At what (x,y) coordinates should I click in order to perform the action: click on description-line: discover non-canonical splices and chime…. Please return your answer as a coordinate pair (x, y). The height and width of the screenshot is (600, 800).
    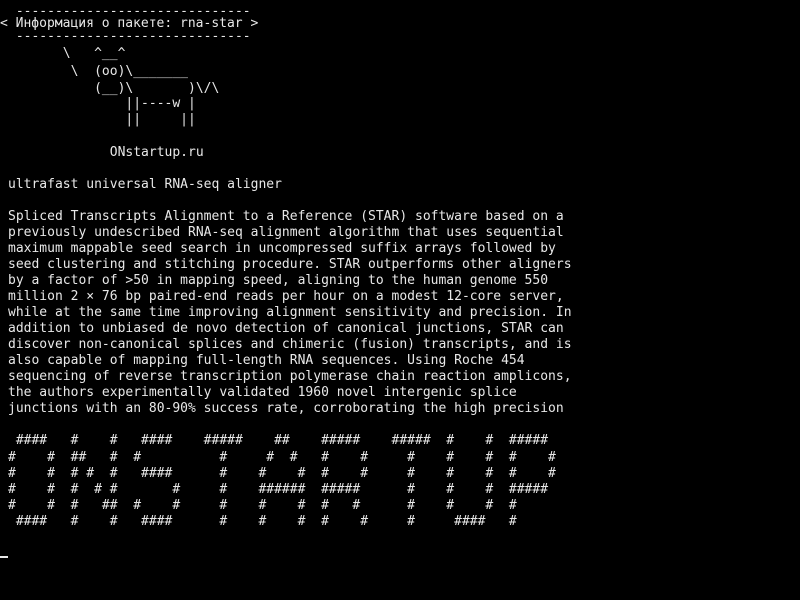
    Looking at the image, I should click on (290, 344).